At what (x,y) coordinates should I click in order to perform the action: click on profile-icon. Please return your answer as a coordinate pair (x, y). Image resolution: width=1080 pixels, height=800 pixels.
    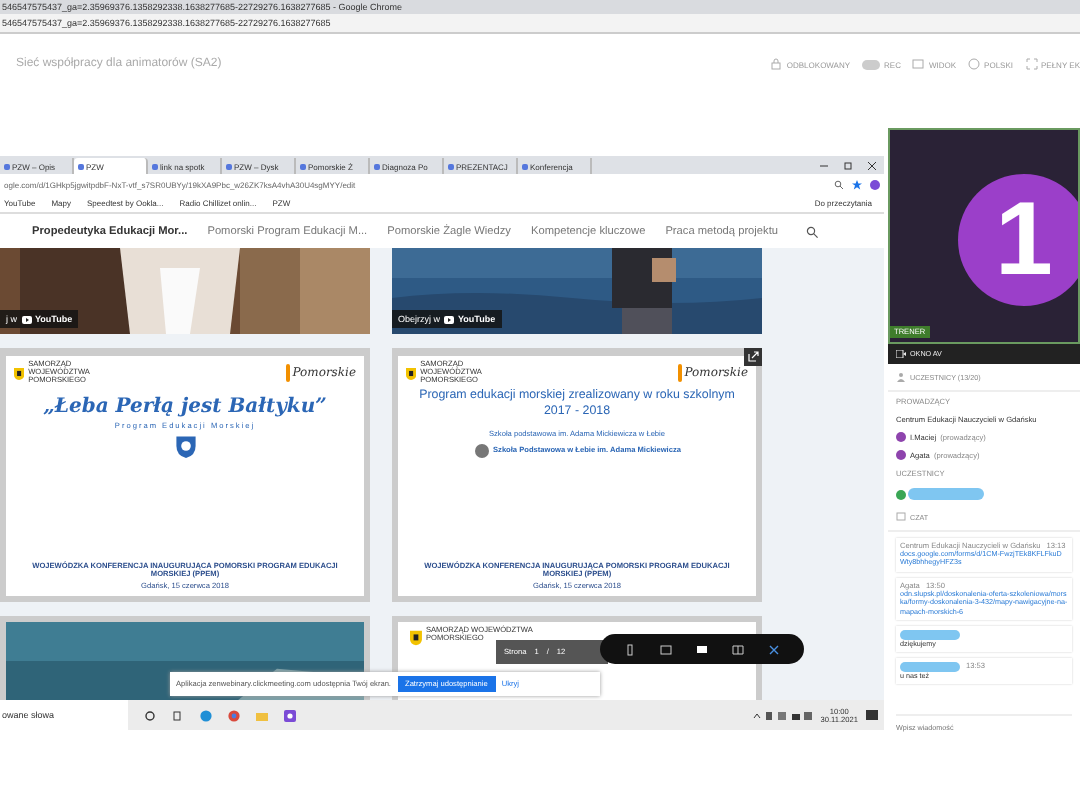
    Looking at the image, I should click on (875, 184).